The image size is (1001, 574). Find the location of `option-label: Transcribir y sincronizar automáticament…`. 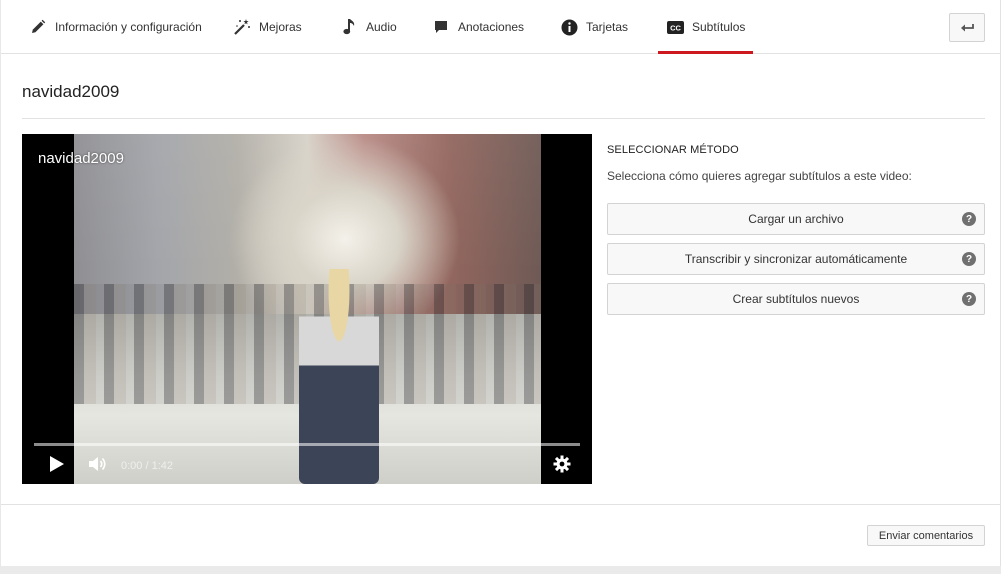

option-label: Transcribir y sincronizar automáticament… is located at coordinates (796, 259).